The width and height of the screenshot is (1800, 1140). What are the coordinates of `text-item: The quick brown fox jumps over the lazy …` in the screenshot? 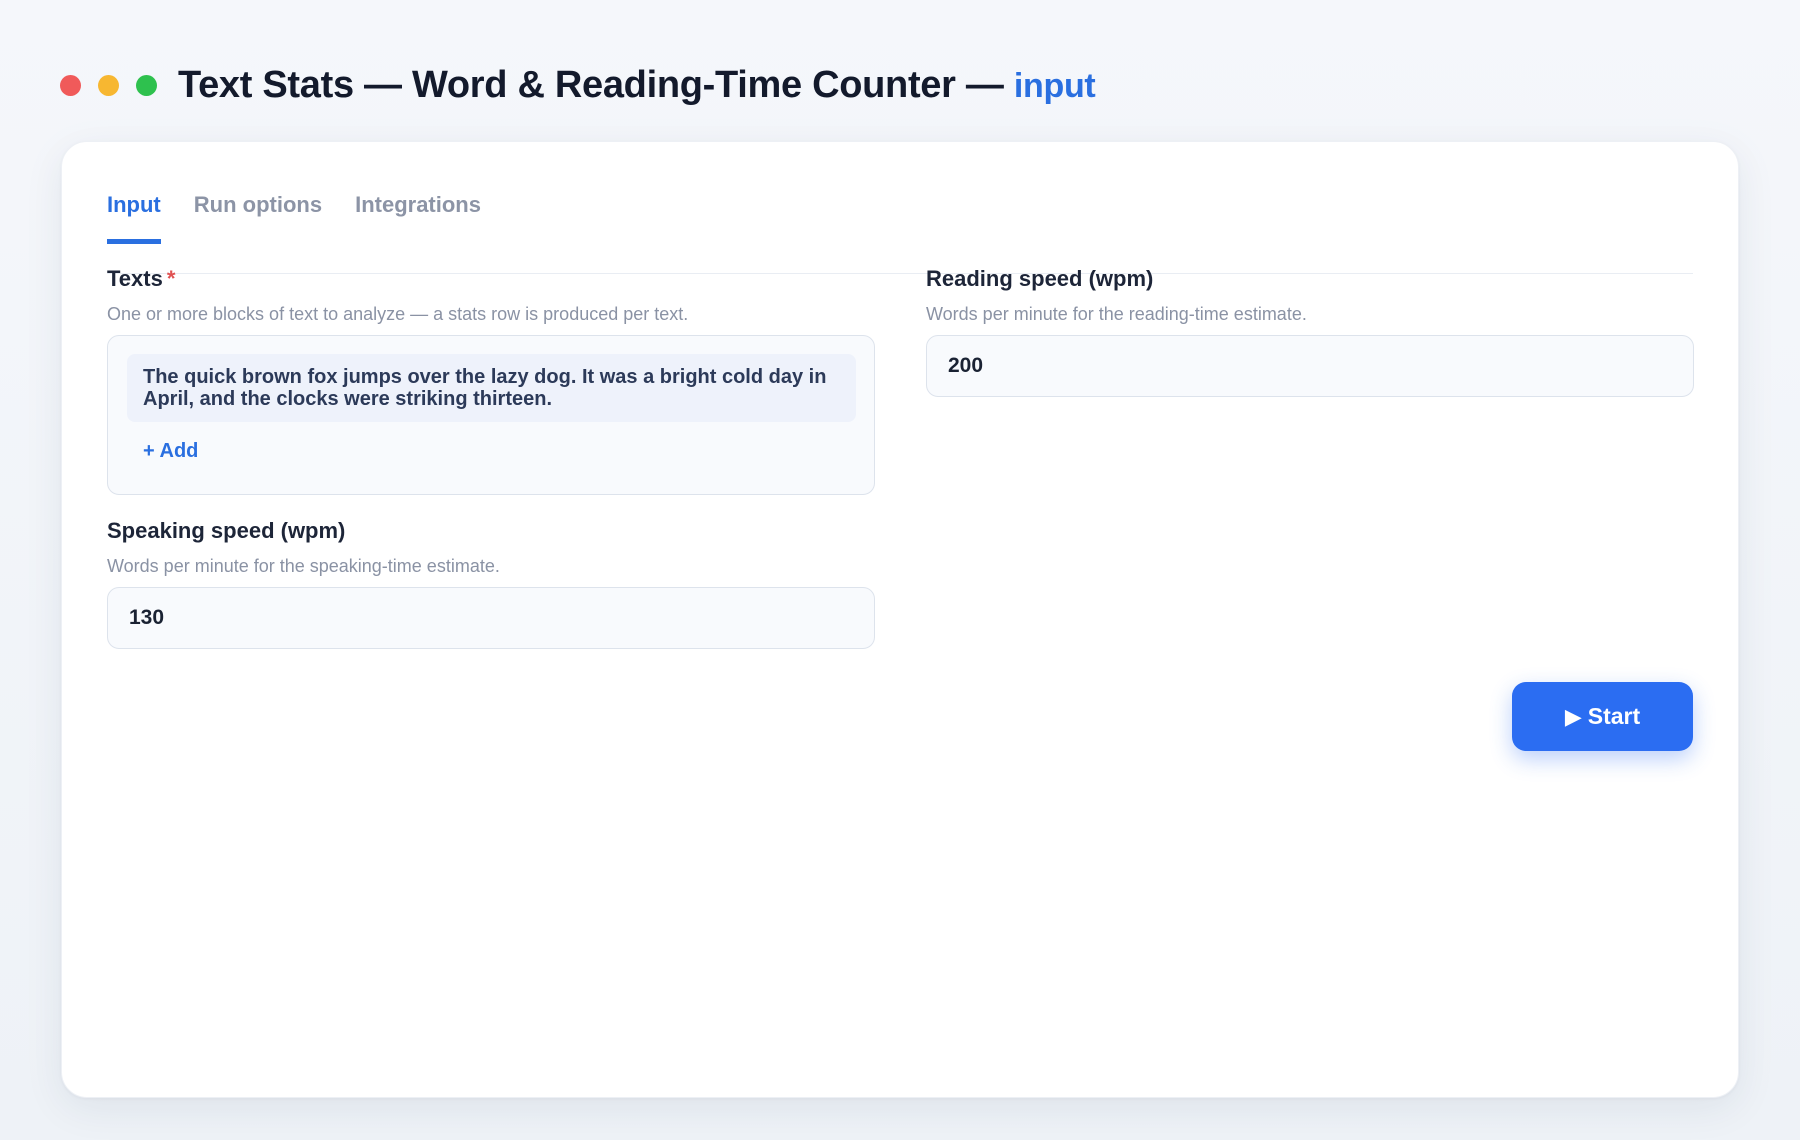 It's located at (491, 388).